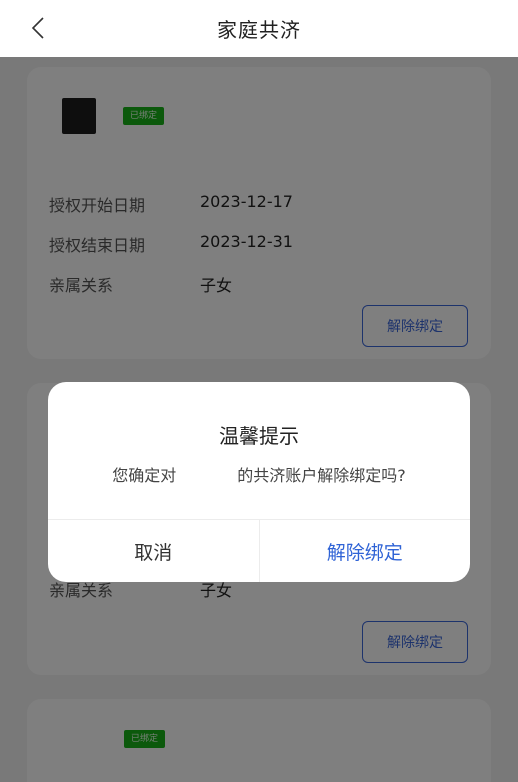  I want to click on confirm-unbind-button: 解除绑定, so click(365, 551).